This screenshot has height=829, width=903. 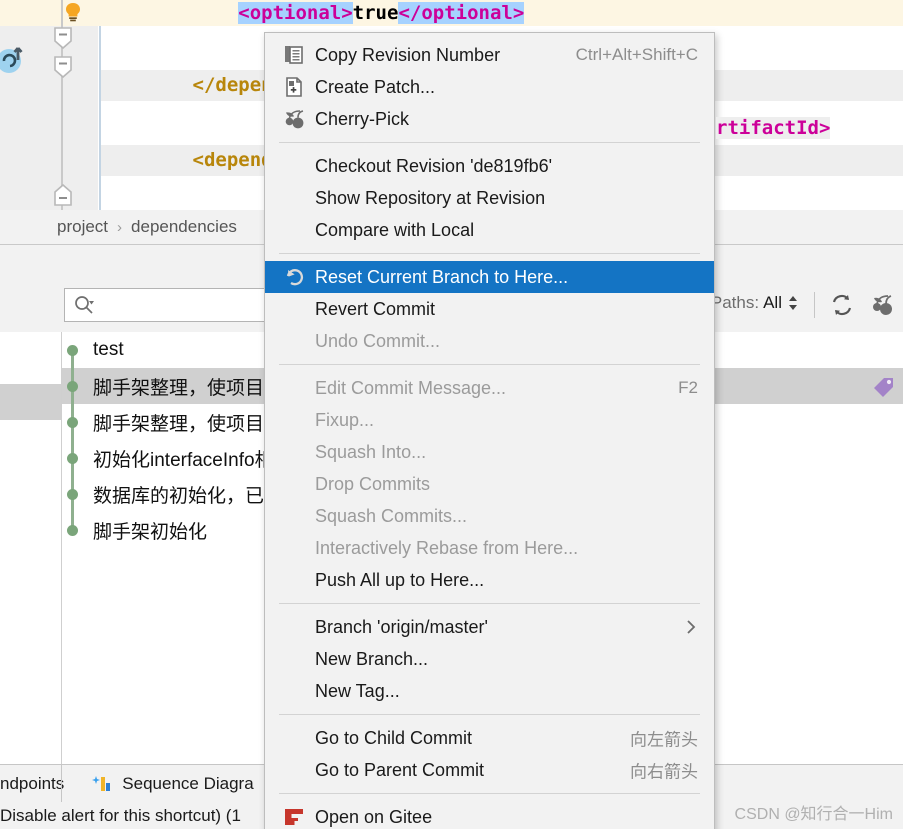 I want to click on status-prefix: D, so click(x=6, y=815).